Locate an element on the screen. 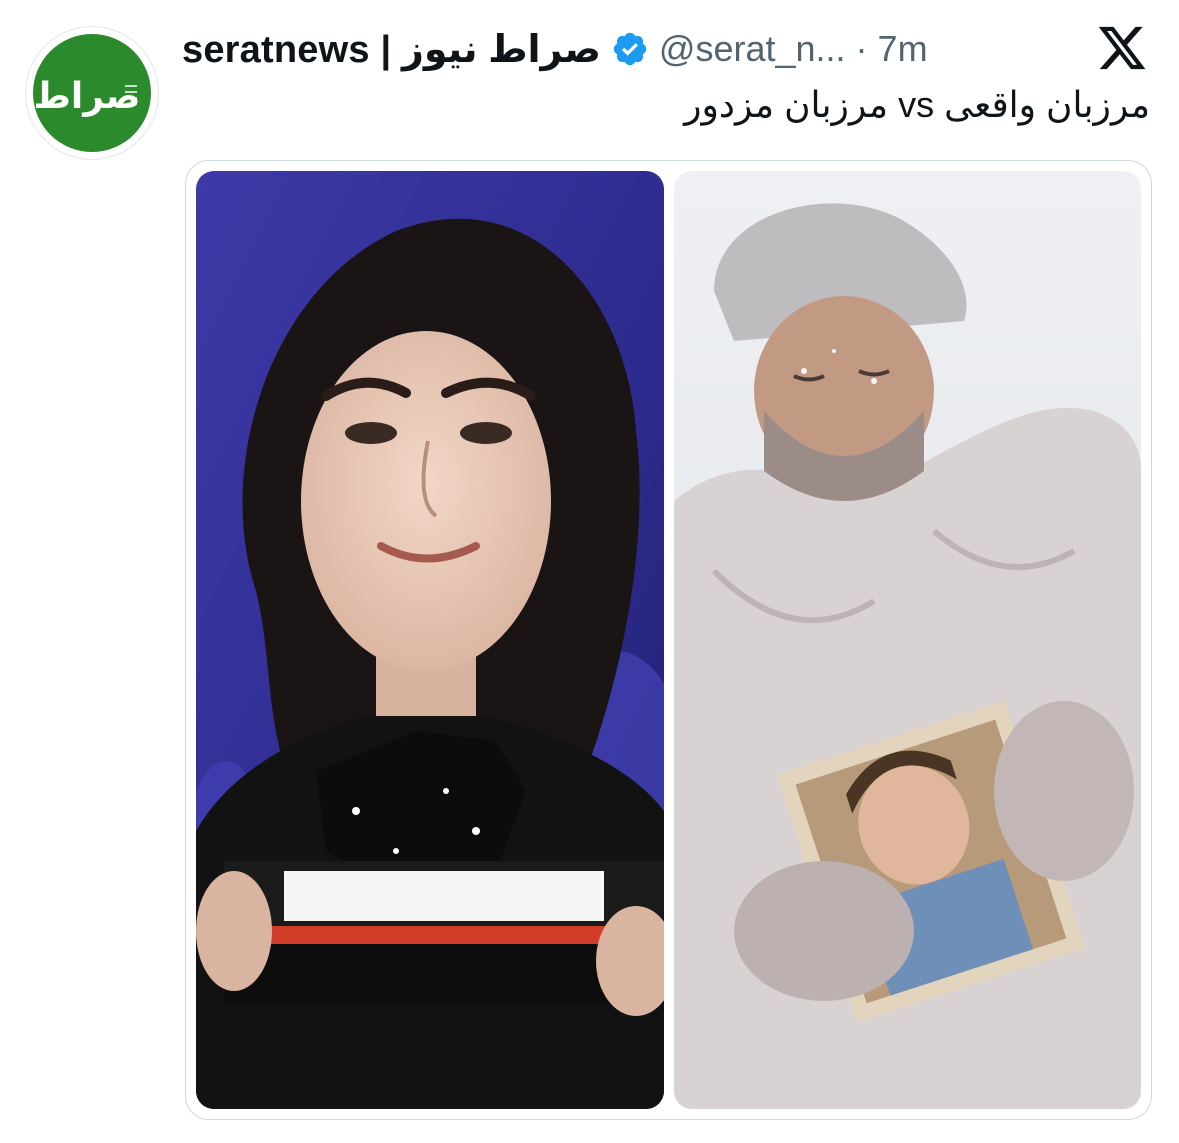 This screenshot has width=1179, height=1143. avatar-logo: صراط is located at coordinates (92, 93).